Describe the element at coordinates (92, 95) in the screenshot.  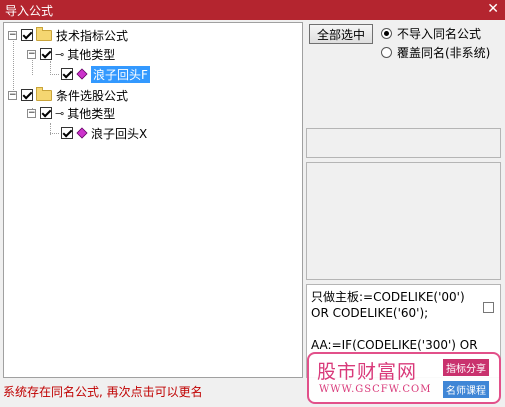
I see `tree-node-label: 条件选股公式` at that location.